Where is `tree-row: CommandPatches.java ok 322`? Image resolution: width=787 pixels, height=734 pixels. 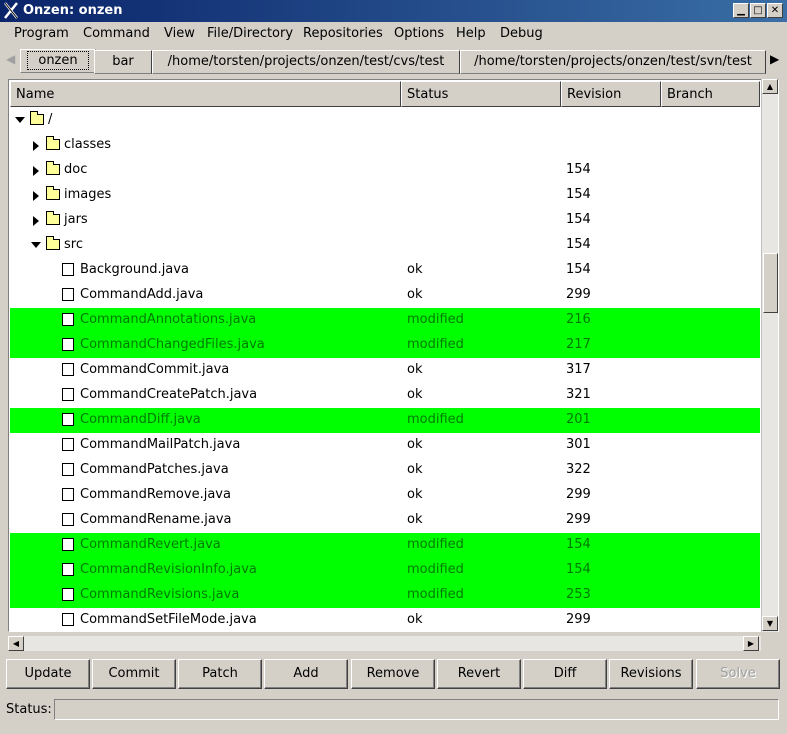
tree-row: CommandPatches.java ok 322 is located at coordinates (385, 470).